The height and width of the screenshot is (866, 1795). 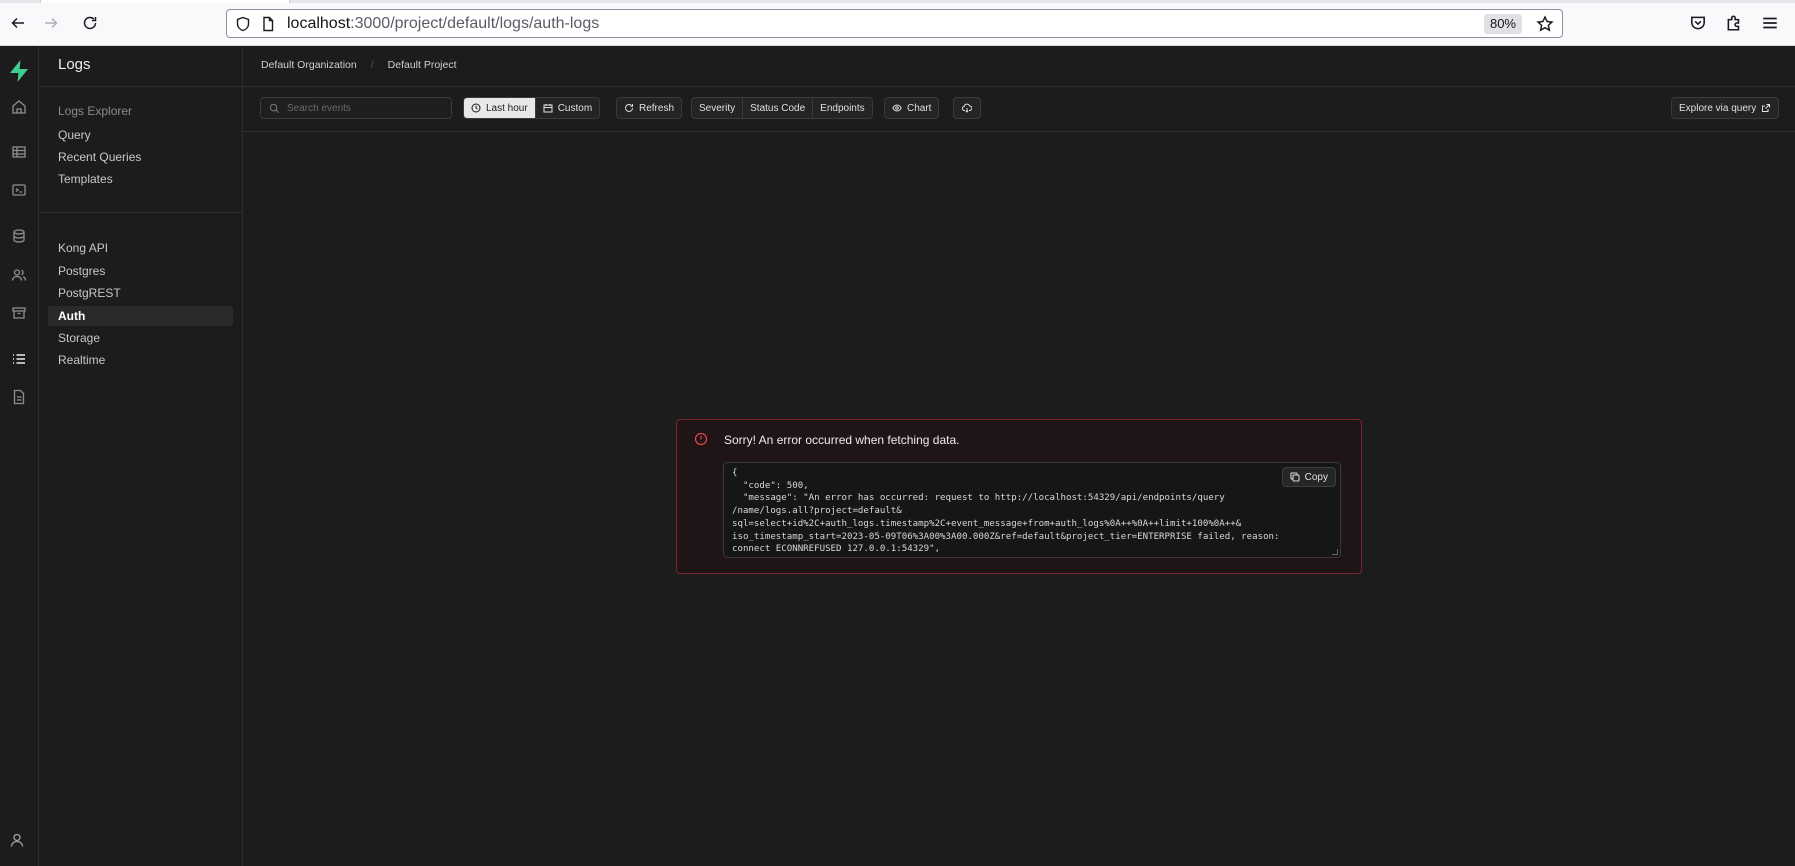 What do you see at coordinates (19, 152) in the screenshot?
I see `table-editor-icon` at bounding box center [19, 152].